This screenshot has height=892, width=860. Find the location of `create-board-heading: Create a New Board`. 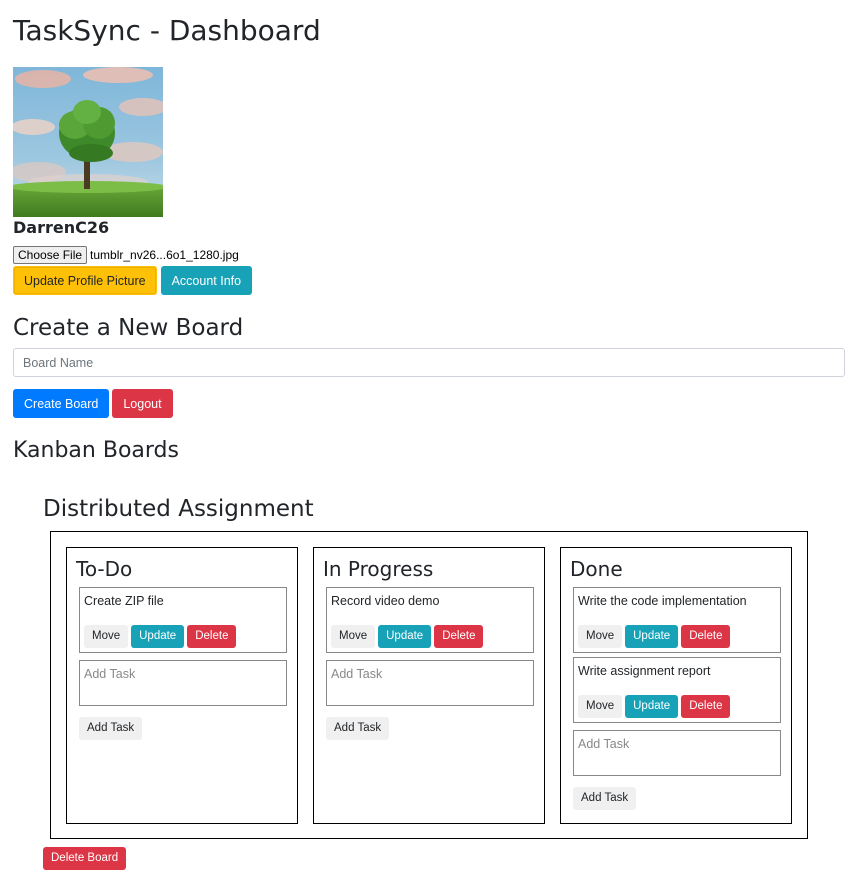

create-board-heading: Create a New Board is located at coordinates (128, 328).